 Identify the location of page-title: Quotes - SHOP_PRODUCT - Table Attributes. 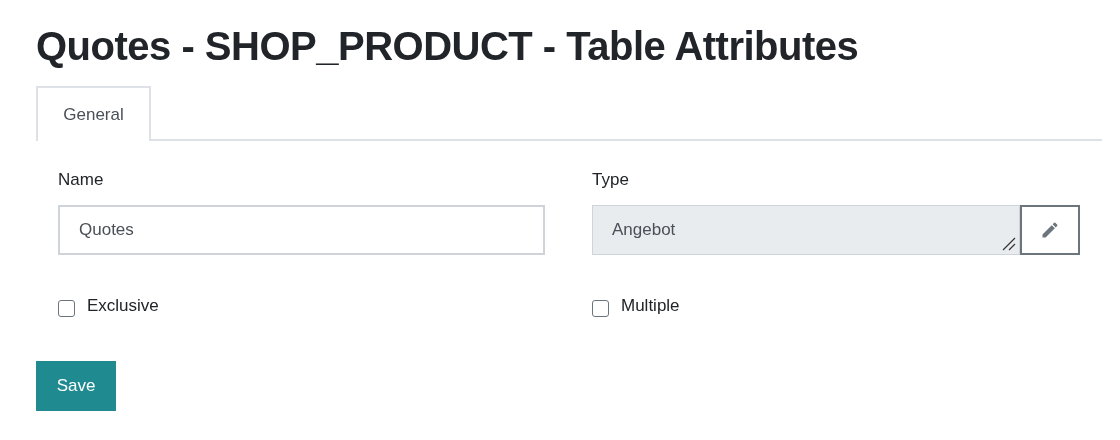
(448, 46).